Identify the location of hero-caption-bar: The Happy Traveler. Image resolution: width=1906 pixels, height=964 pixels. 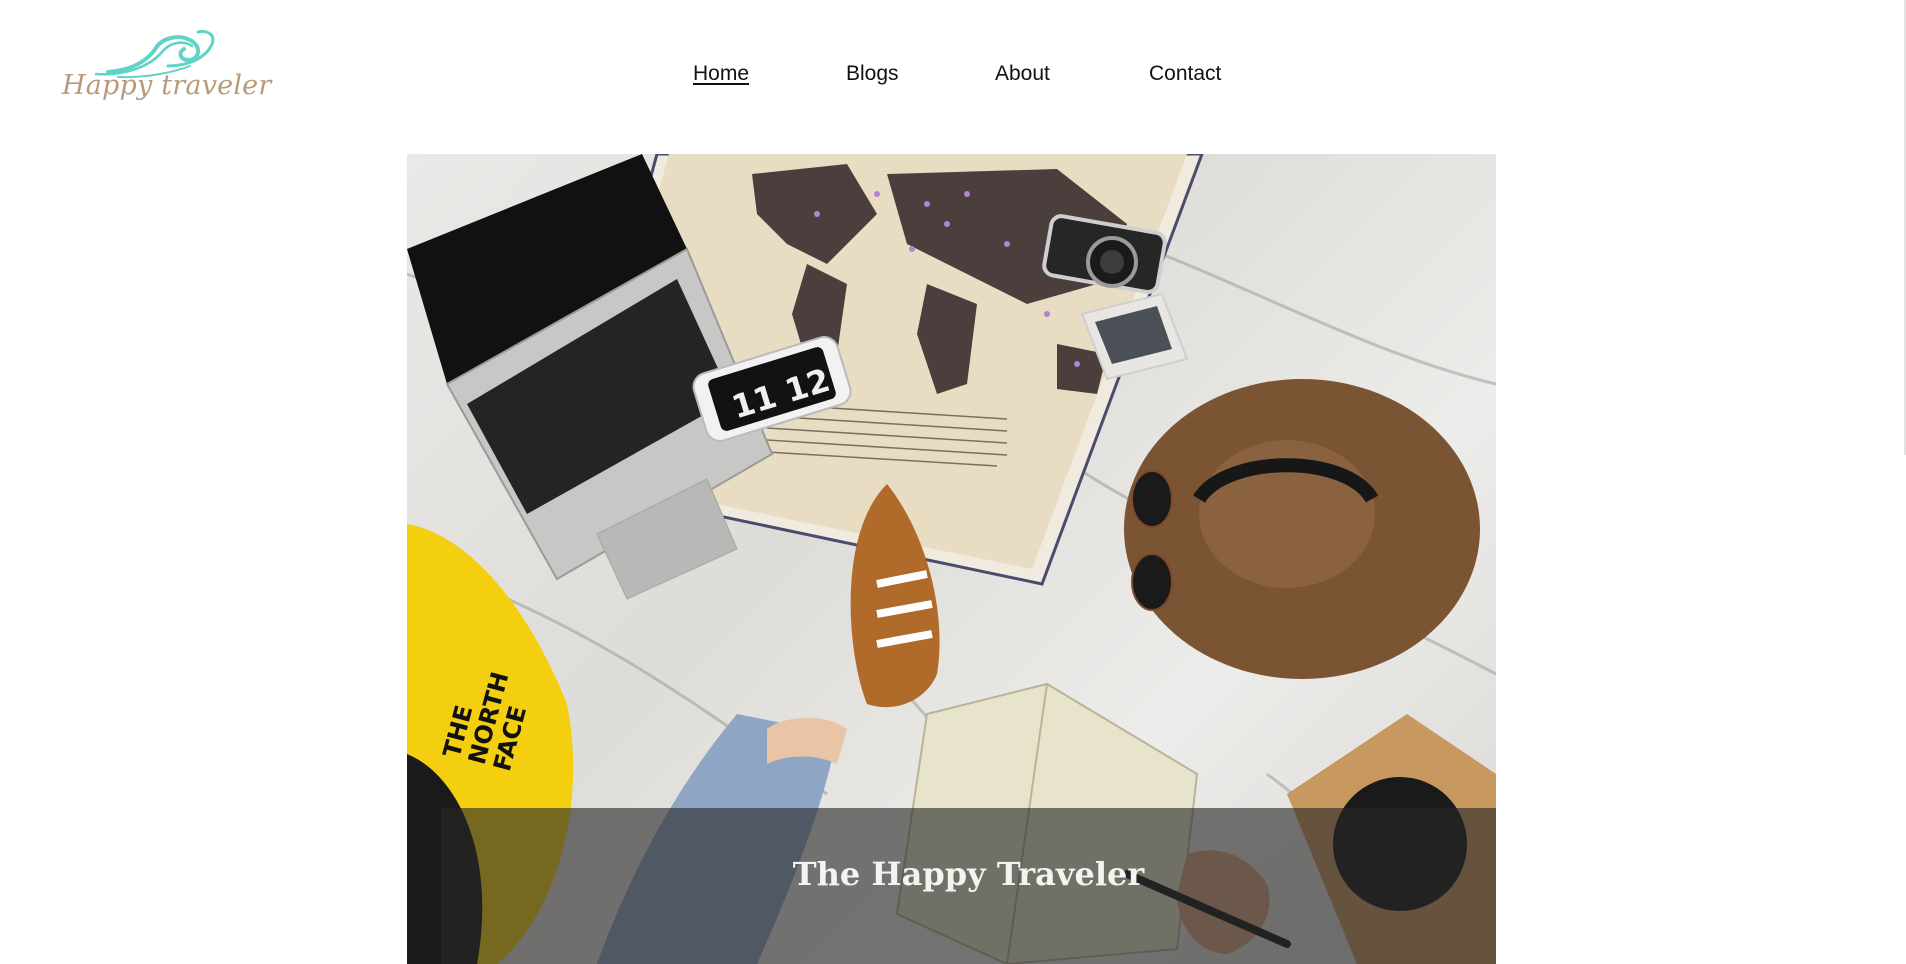
(968, 886).